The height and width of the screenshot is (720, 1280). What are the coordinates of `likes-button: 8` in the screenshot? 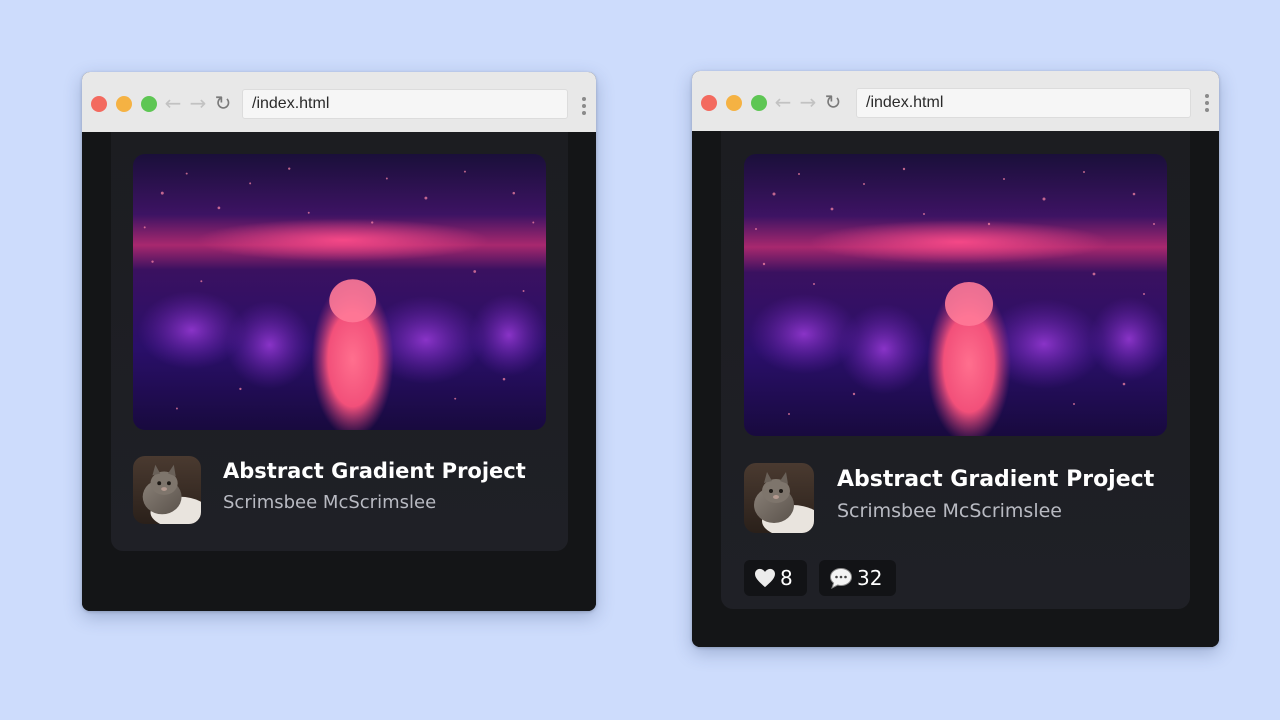 It's located at (775, 578).